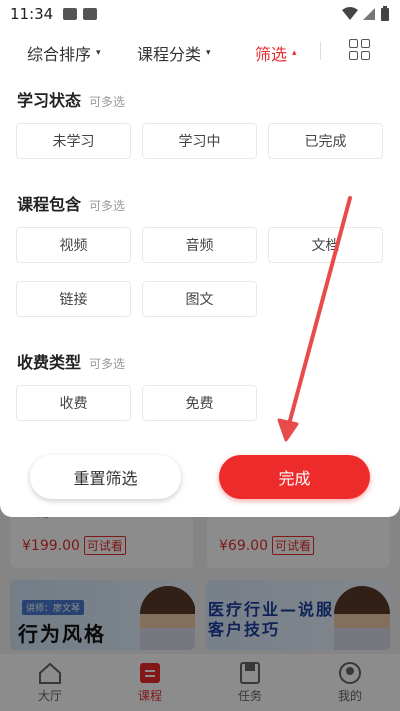  What do you see at coordinates (32, 14) in the screenshot?
I see `status-time: 11:34` at bounding box center [32, 14].